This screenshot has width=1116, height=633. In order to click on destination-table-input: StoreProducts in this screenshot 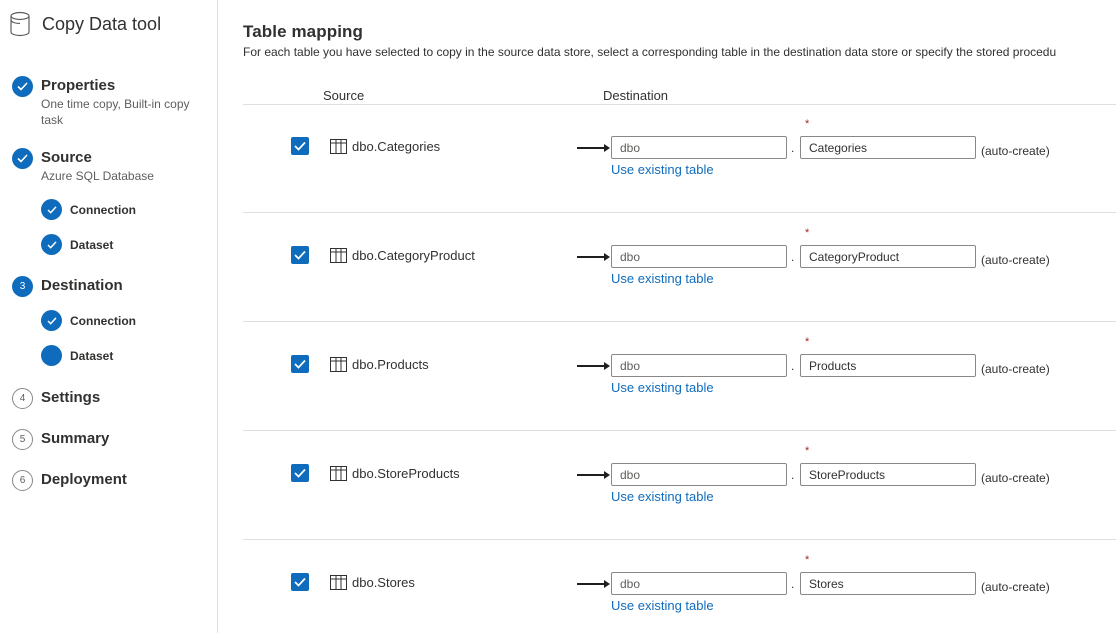, I will do `click(888, 474)`.